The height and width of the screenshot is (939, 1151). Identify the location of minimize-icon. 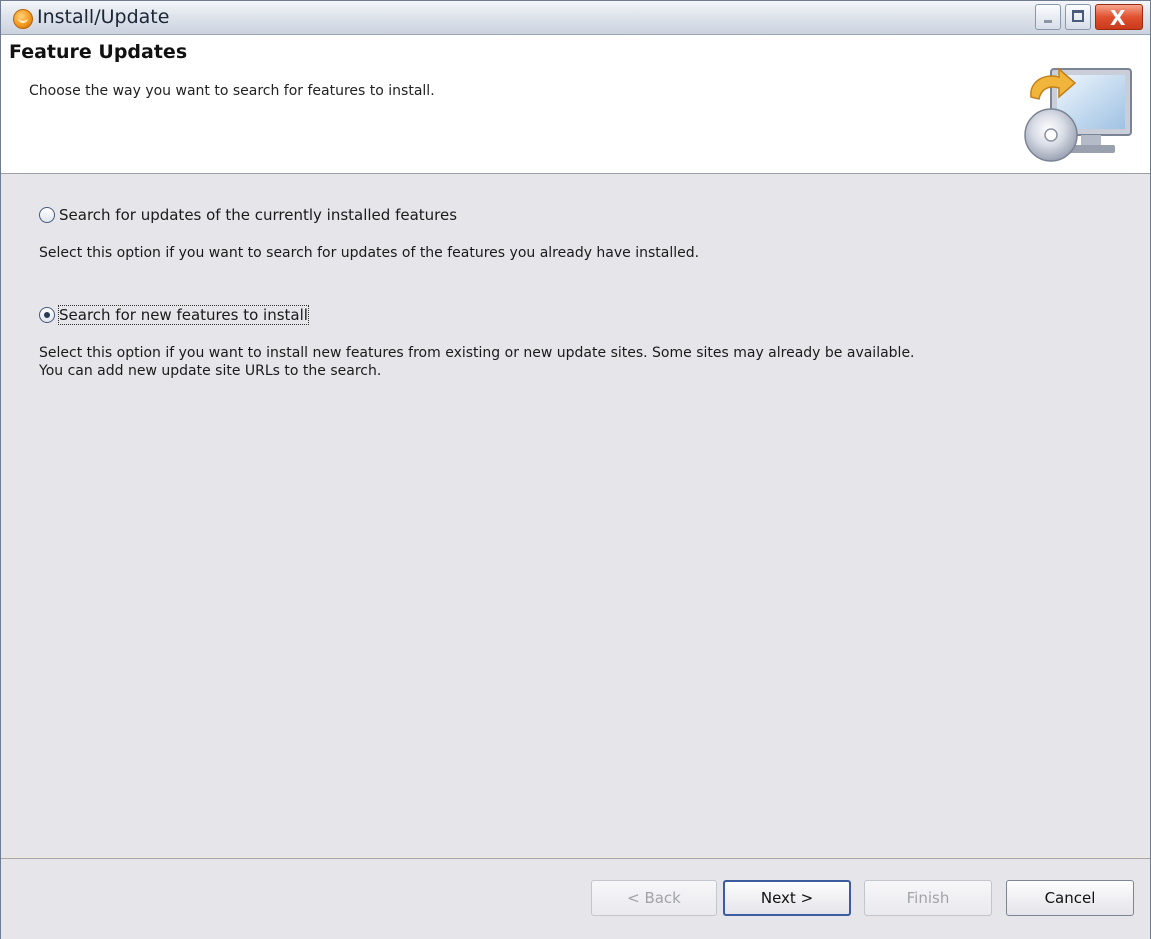
(1048, 21).